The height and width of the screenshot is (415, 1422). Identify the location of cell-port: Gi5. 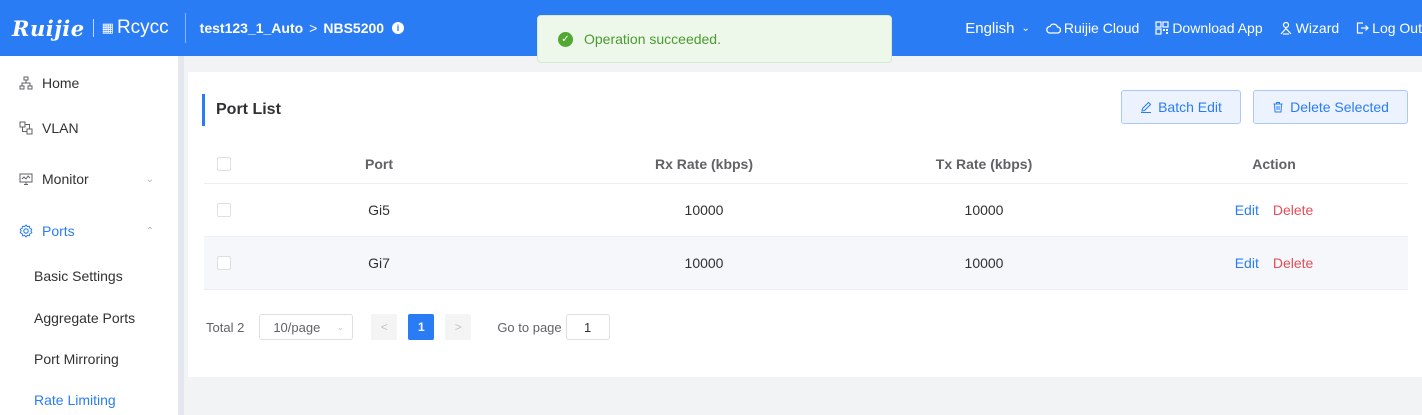
(379, 210).